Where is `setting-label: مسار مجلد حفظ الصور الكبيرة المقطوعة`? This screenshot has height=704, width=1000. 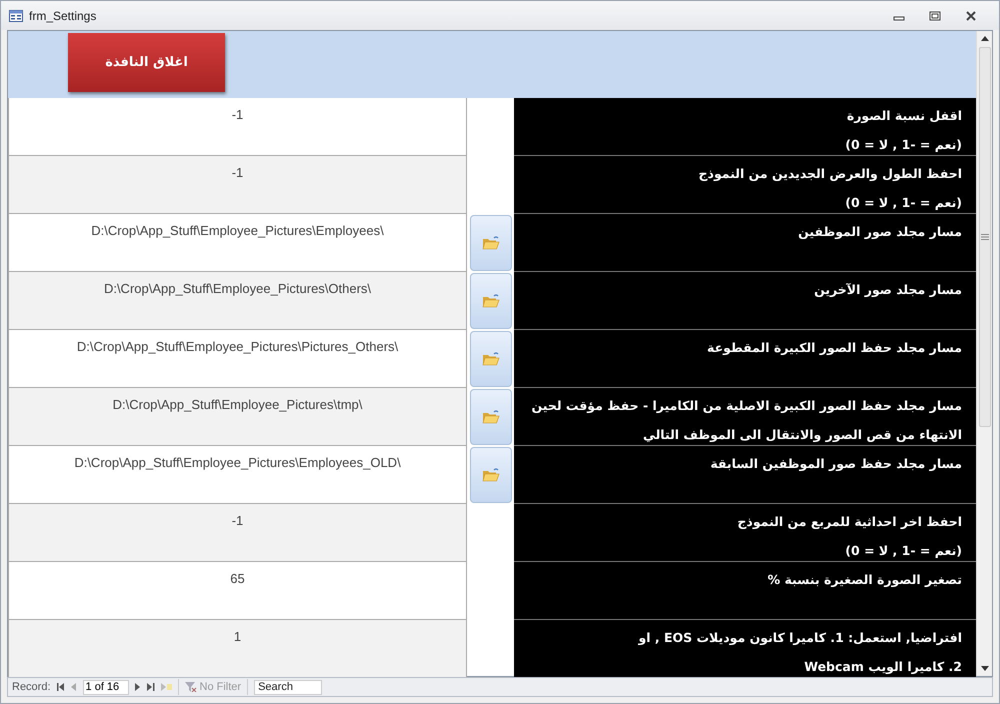
setting-label: مسار مجلد حفظ الصور الكبيرة المقطوعة is located at coordinates (834, 348).